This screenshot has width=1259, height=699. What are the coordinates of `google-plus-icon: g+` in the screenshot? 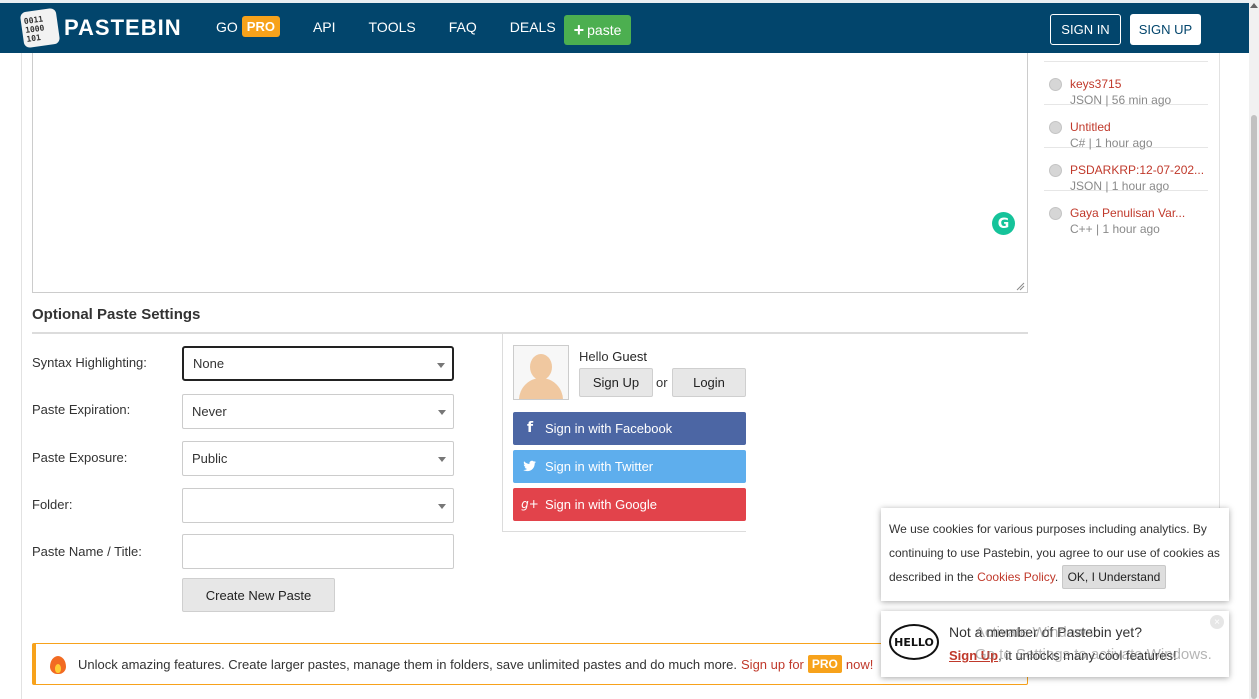 It's located at (530, 504).